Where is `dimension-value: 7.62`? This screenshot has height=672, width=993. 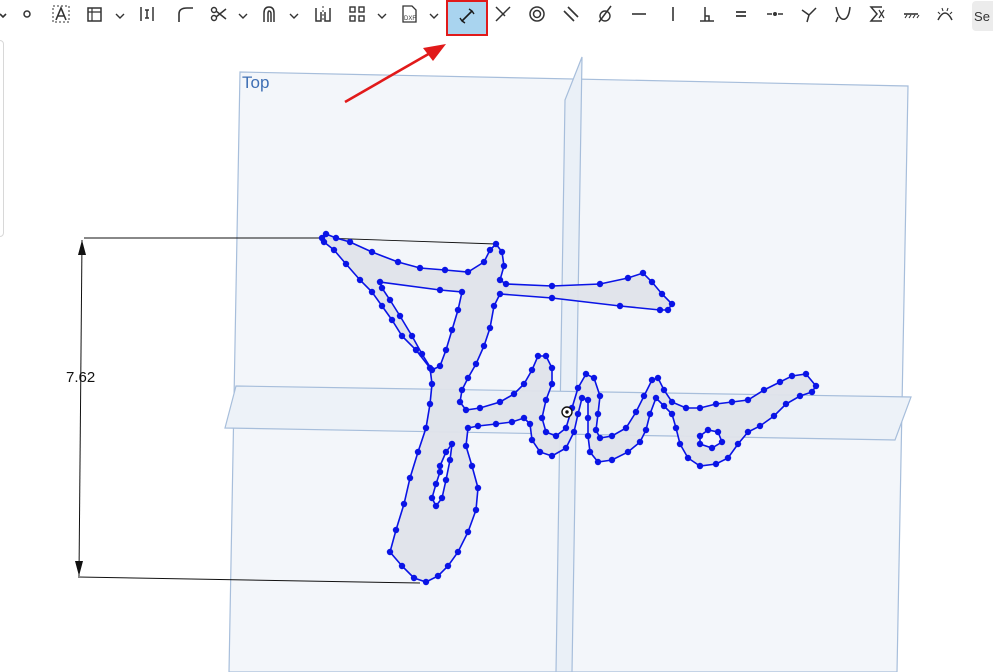 dimension-value: 7.62 is located at coordinates (80, 377).